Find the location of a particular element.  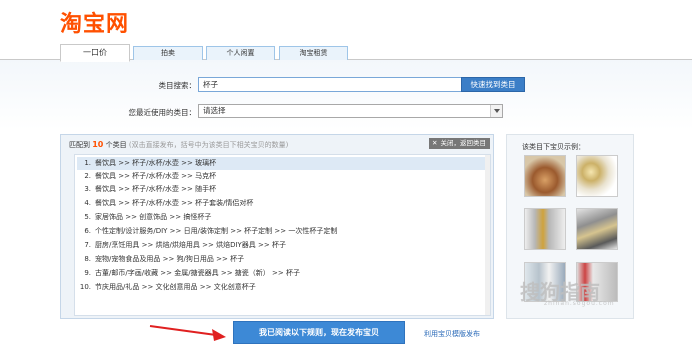

results-count: 10 is located at coordinates (98, 144).